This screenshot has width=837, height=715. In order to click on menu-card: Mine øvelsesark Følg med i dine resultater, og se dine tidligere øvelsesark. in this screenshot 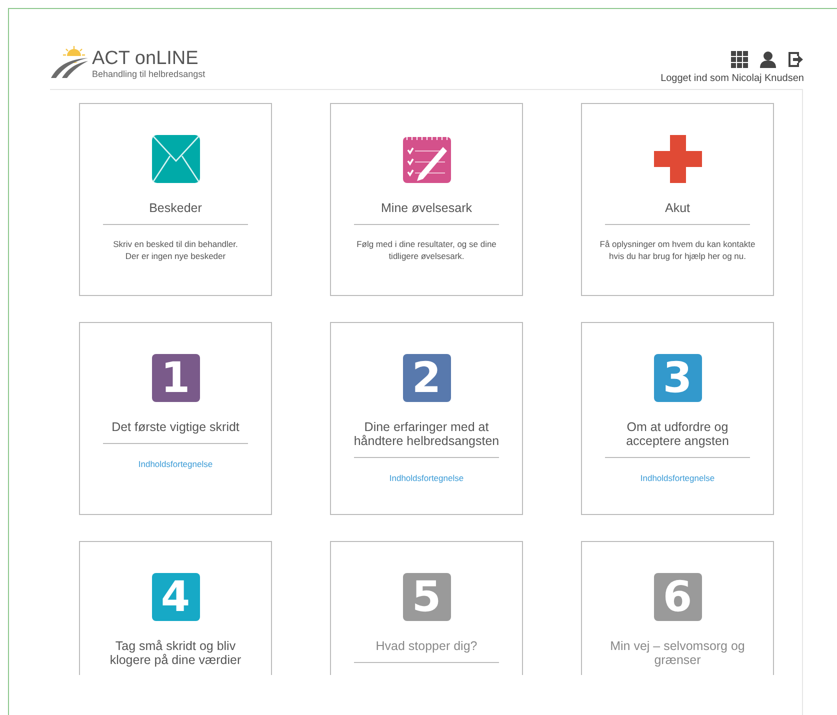, I will do `click(426, 199)`.